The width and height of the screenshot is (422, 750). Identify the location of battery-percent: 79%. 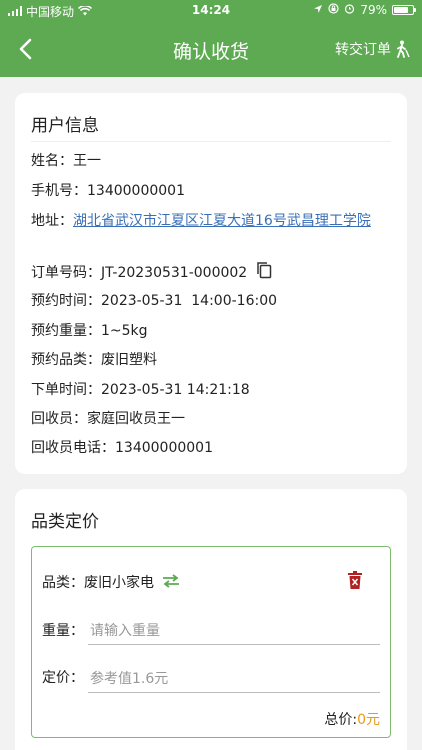
(373, 10).